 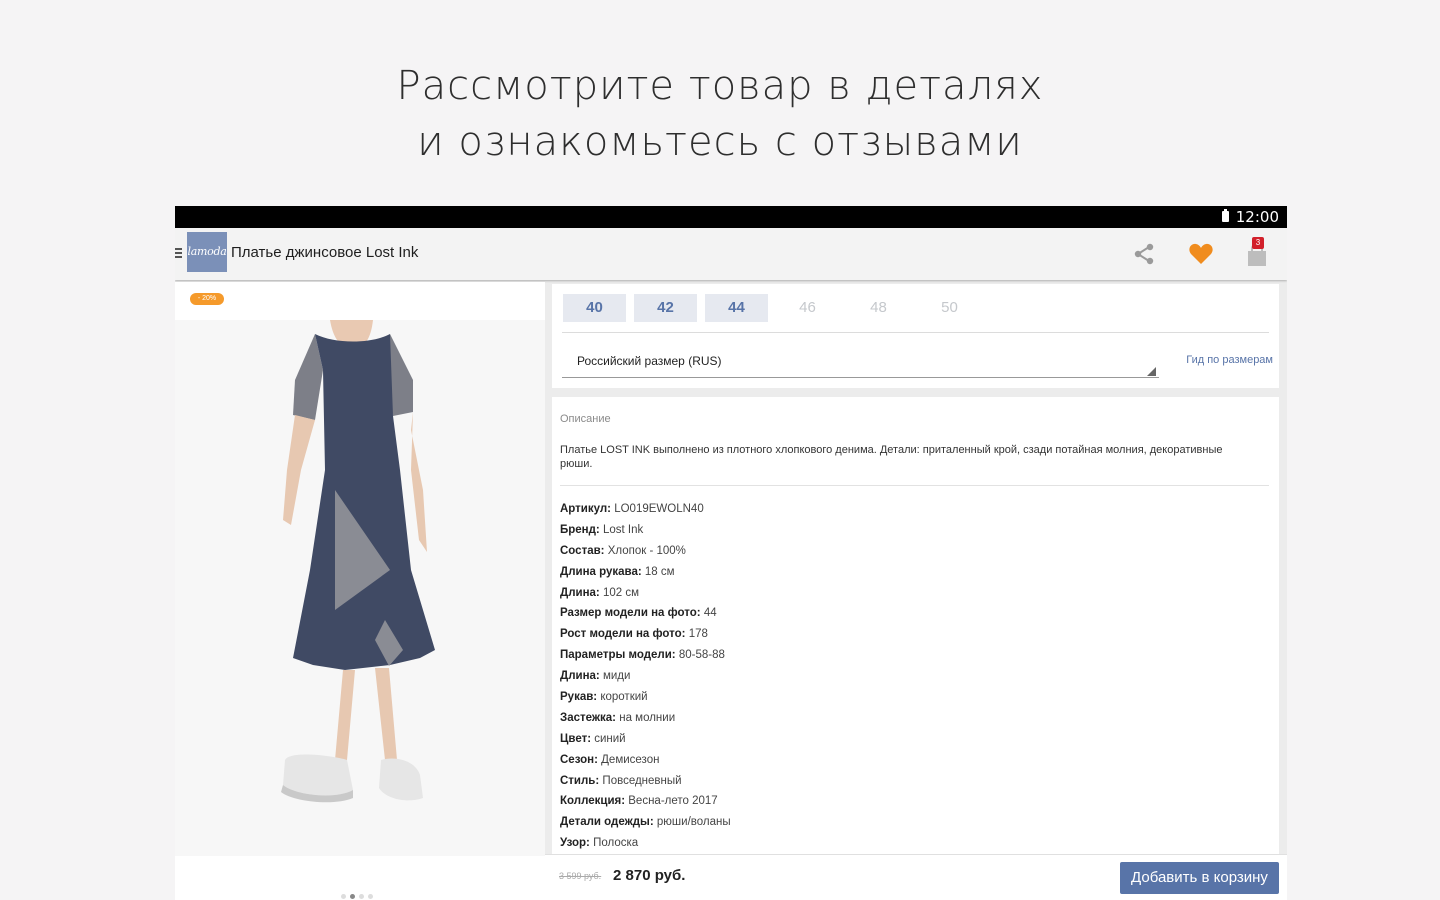 I want to click on spec-row: Рукав: короткий, so click(x=604, y=697).